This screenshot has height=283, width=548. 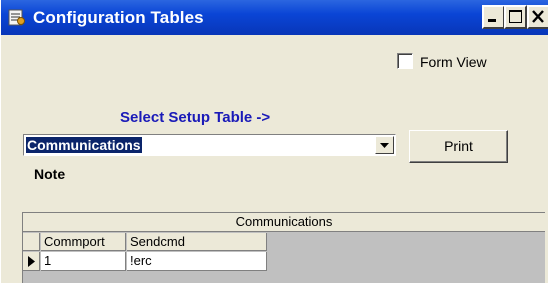 I want to click on close-button, so click(x=537, y=17).